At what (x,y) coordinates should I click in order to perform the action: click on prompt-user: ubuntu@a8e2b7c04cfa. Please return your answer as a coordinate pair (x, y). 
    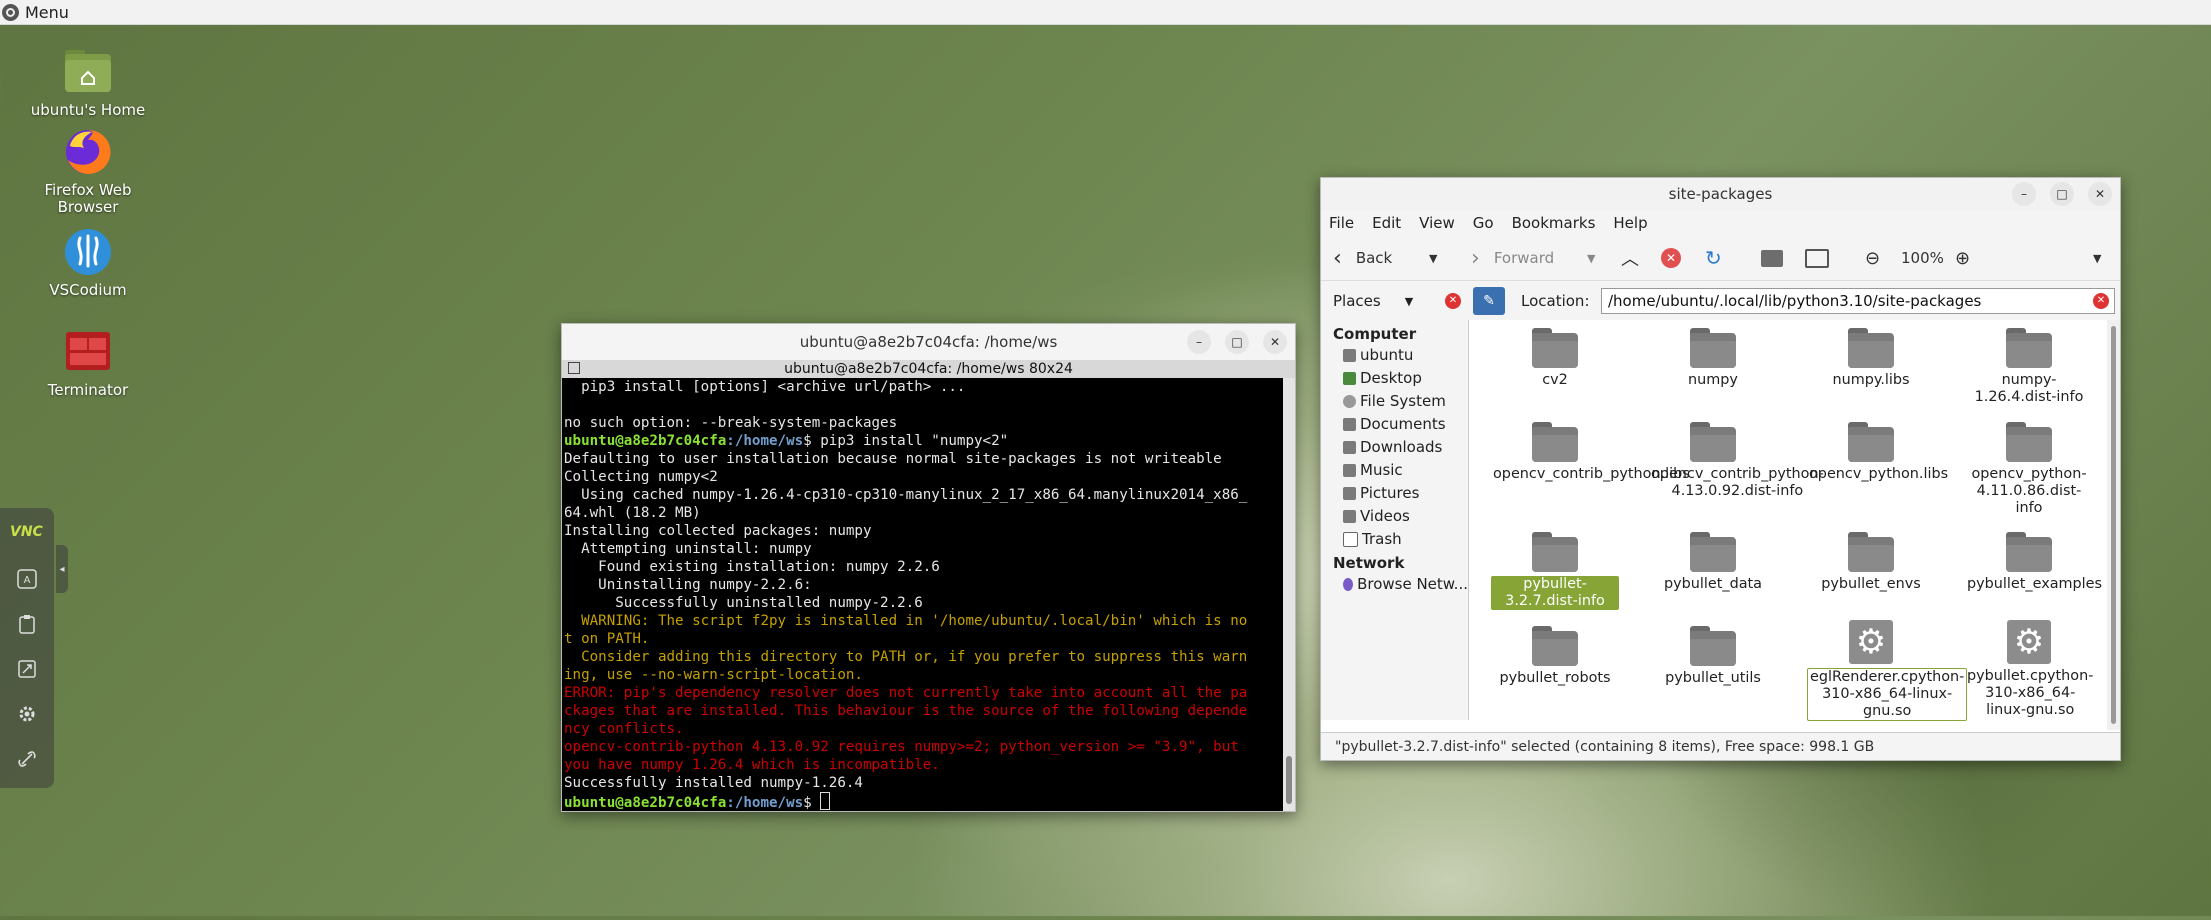
    Looking at the image, I should click on (645, 441).